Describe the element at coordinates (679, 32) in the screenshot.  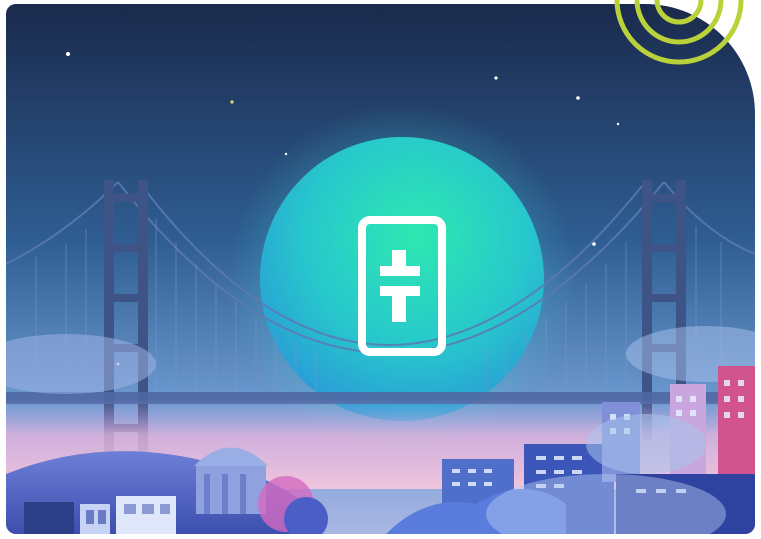
I see `concentric-rings-icon` at that location.